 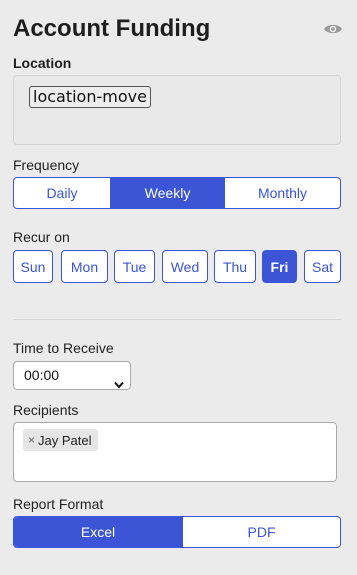 I want to click on day-button-wed: Wed, so click(x=185, y=266).